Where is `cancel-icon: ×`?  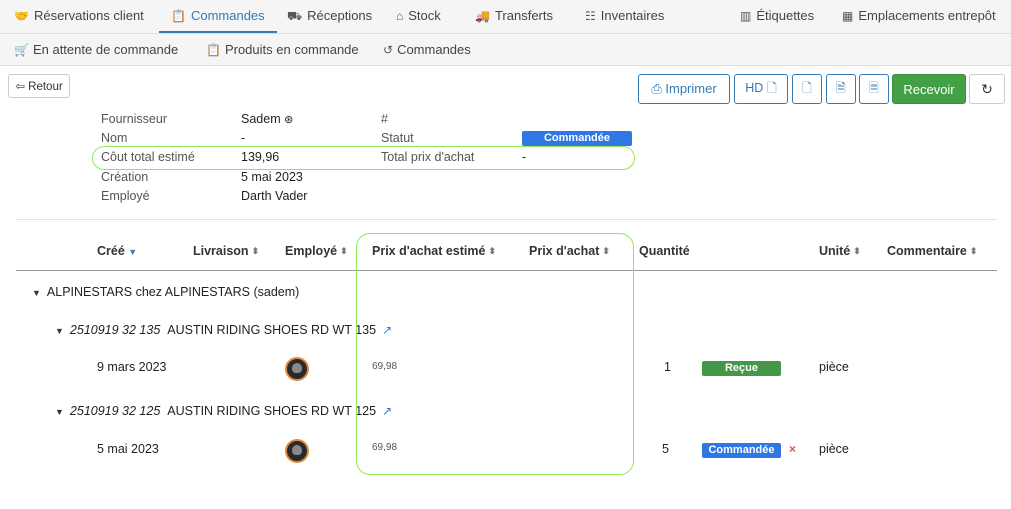 cancel-icon: × is located at coordinates (792, 449).